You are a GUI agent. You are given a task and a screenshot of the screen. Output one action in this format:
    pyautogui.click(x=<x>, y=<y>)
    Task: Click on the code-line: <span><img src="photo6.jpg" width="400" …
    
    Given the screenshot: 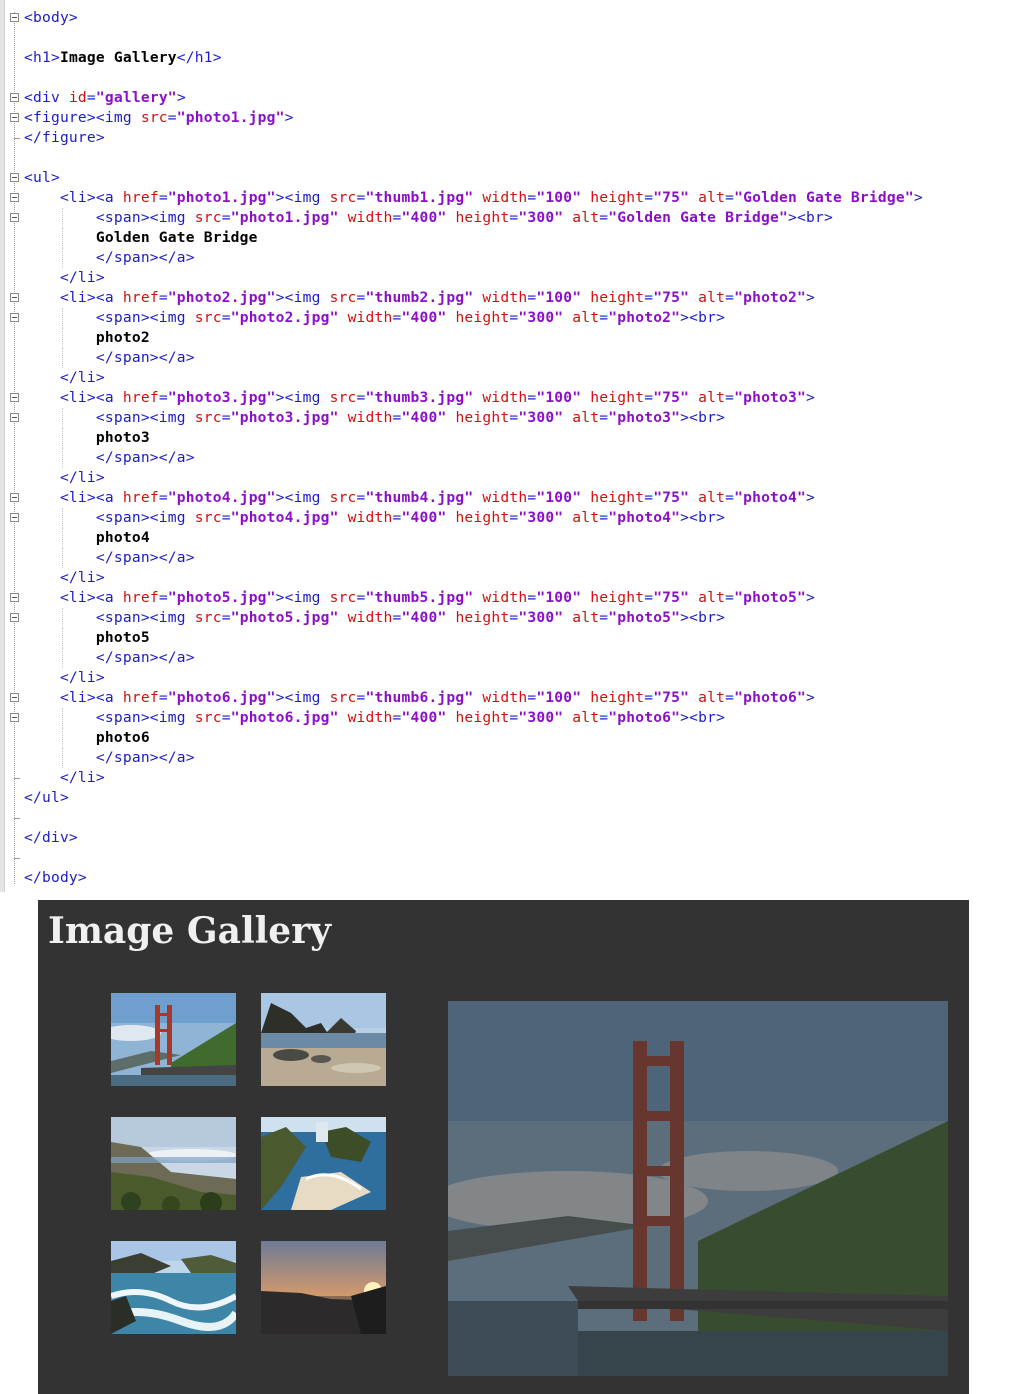 What is the action you would take?
    pyautogui.click(x=517, y=718)
    